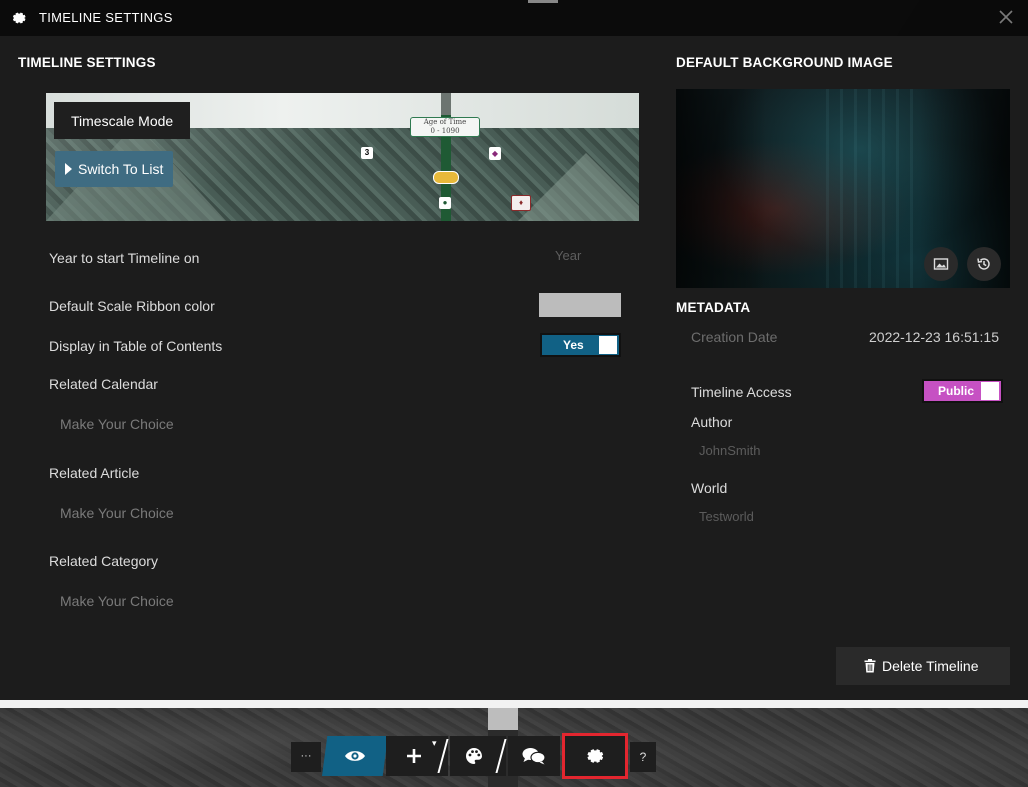 Image resolution: width=1028 pixels, height=787 pixels. What do you see at coordinates (577, 187) in the screenshot?
I see `preview-pyramid-right` at bounding box center [577, 187].